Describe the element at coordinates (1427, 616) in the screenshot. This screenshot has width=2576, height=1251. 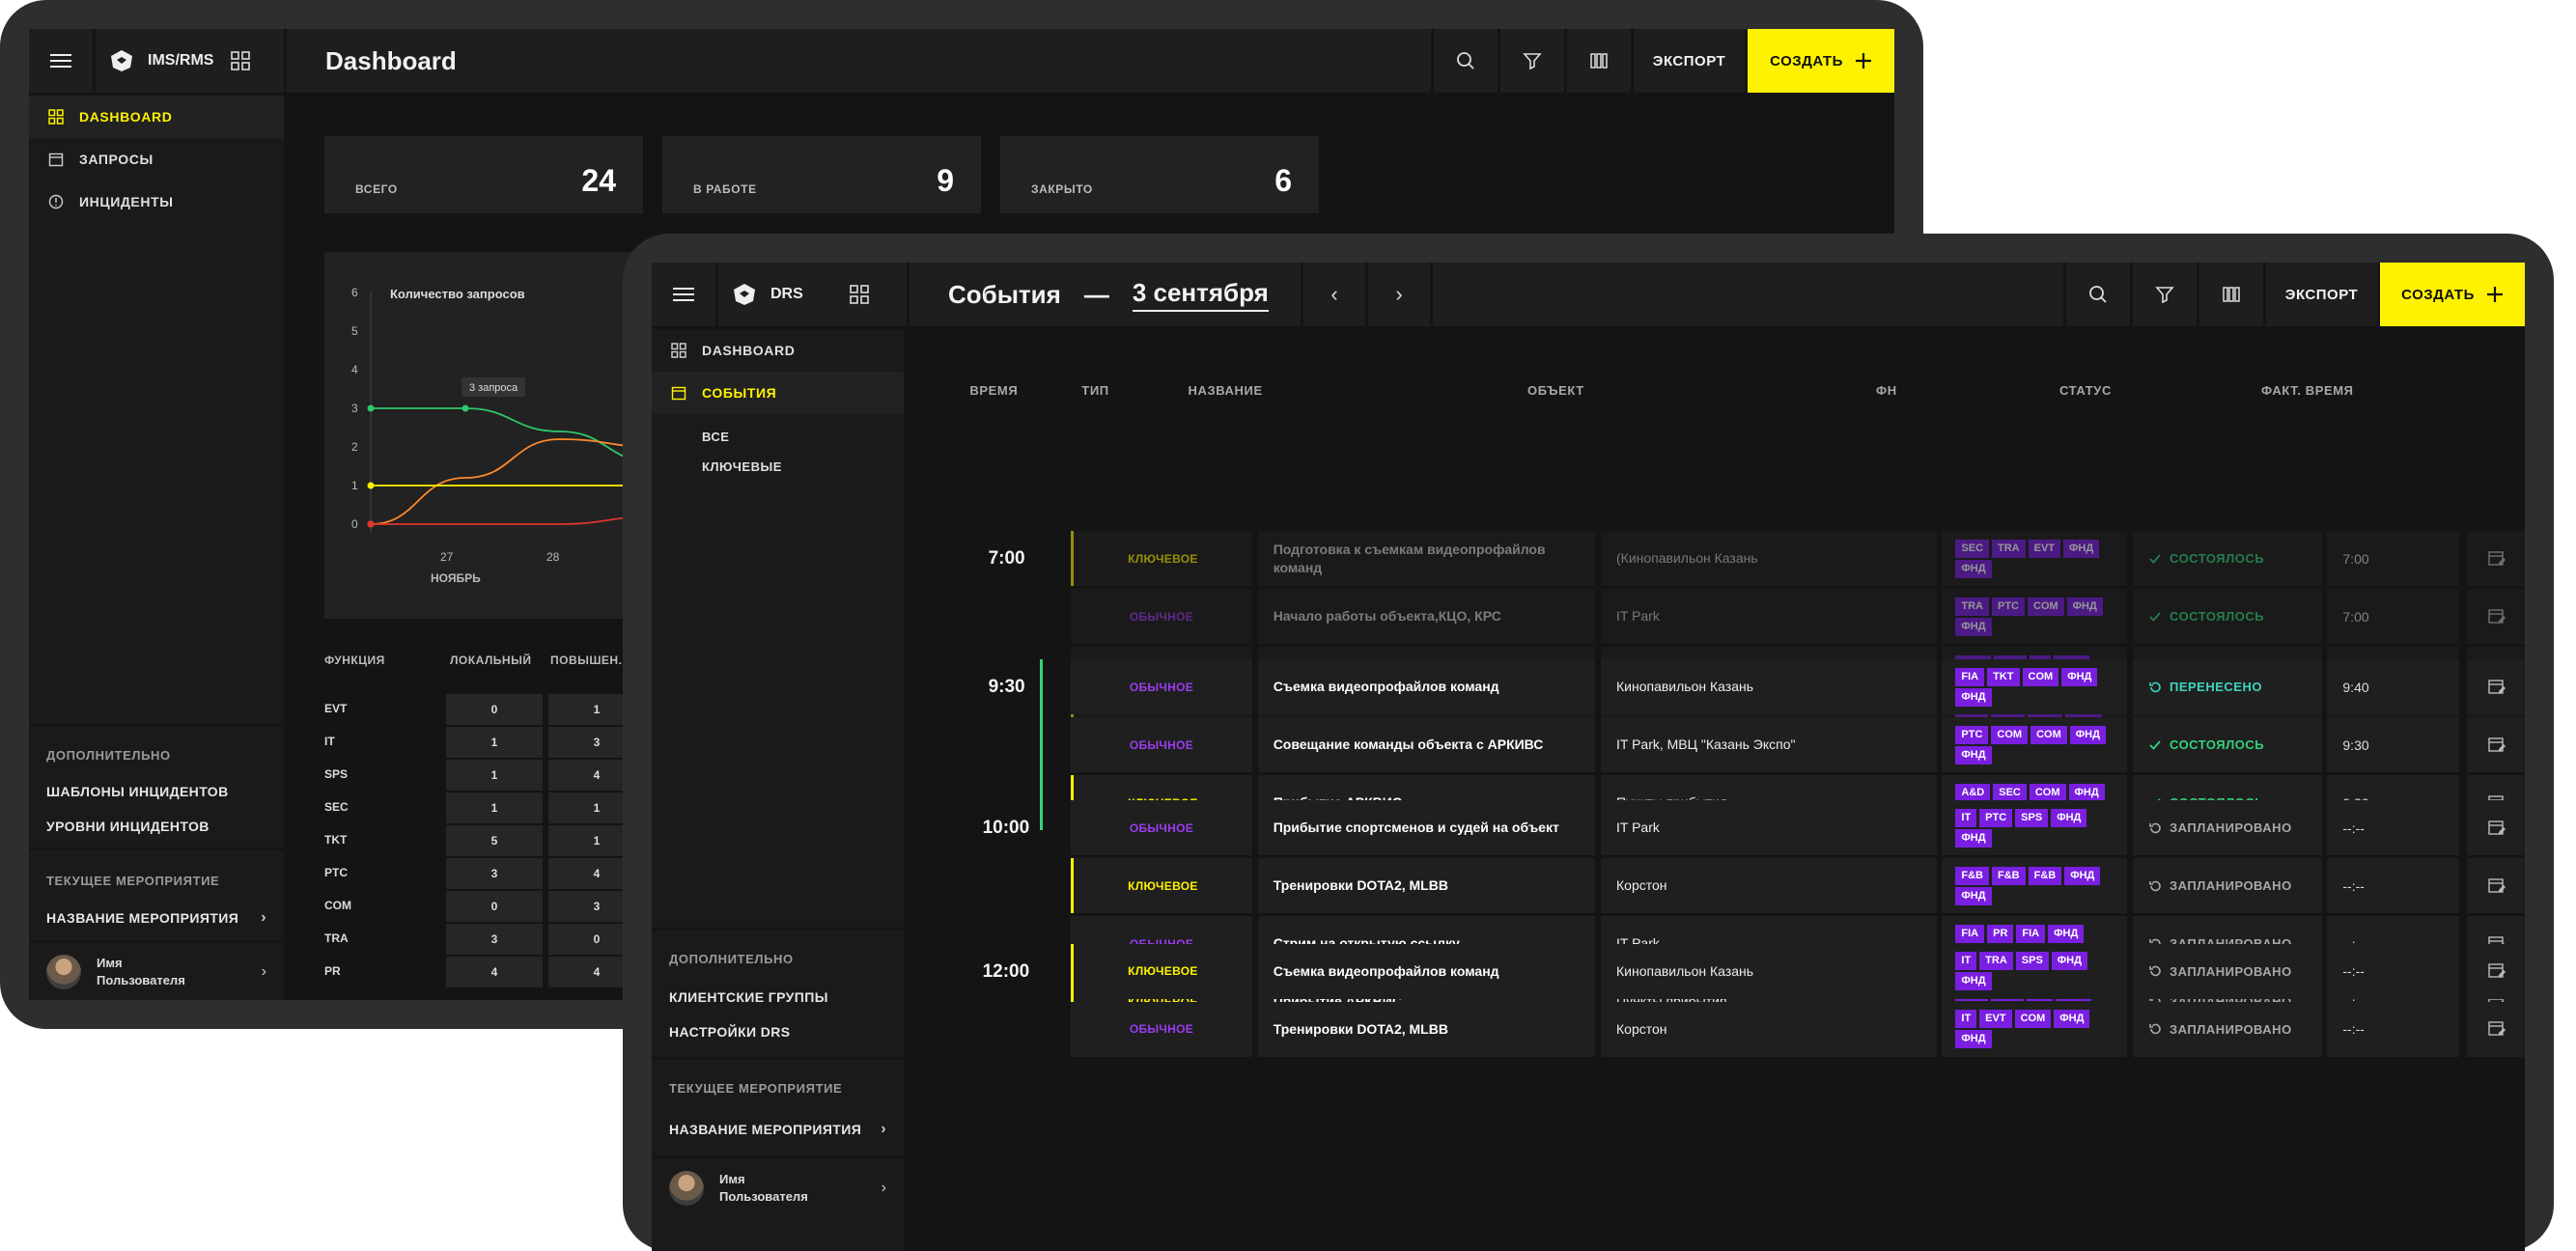
I see `event-name: Начало работы объекта,КЦО, КРС` at that location.